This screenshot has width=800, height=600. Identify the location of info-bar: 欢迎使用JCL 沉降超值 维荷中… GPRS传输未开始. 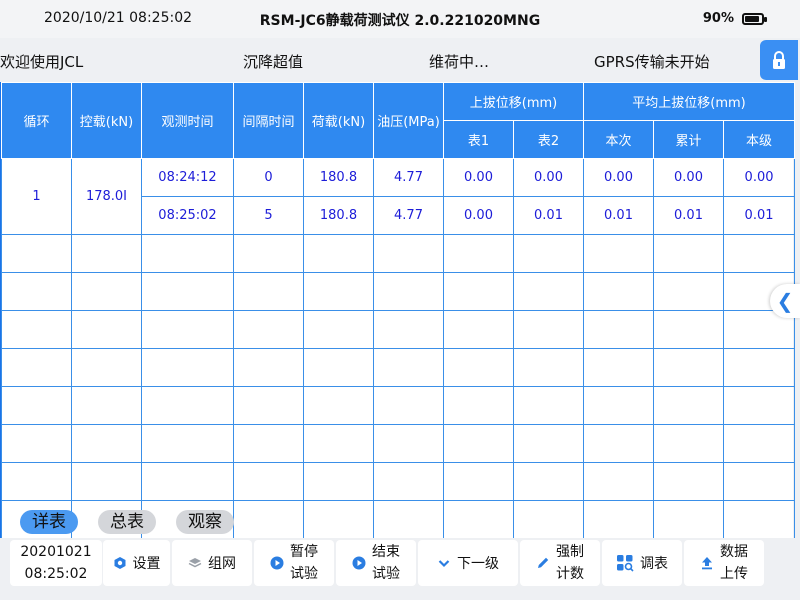
(400, 60).